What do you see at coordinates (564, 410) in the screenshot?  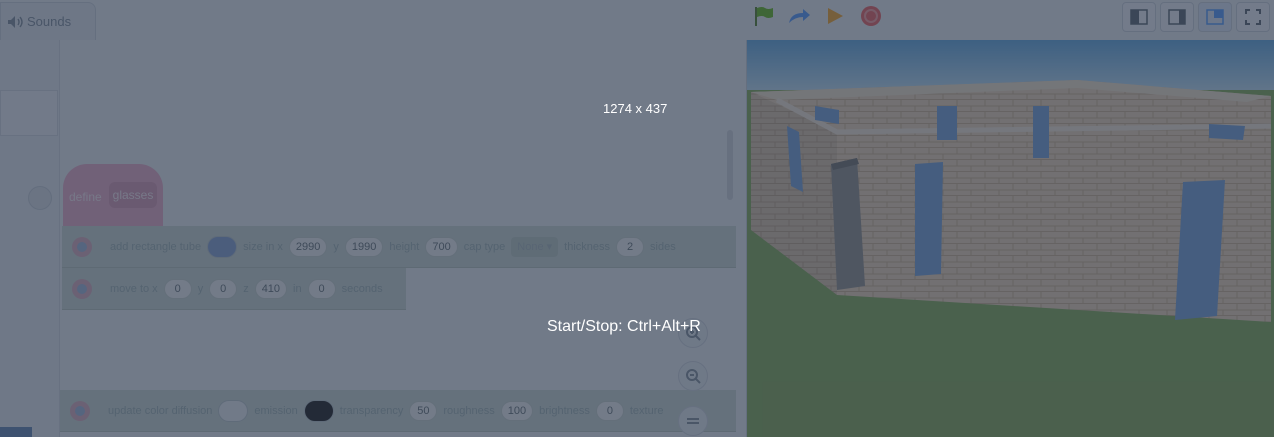 I see `brightness-label: brightness` at bounding box center [564, 410].